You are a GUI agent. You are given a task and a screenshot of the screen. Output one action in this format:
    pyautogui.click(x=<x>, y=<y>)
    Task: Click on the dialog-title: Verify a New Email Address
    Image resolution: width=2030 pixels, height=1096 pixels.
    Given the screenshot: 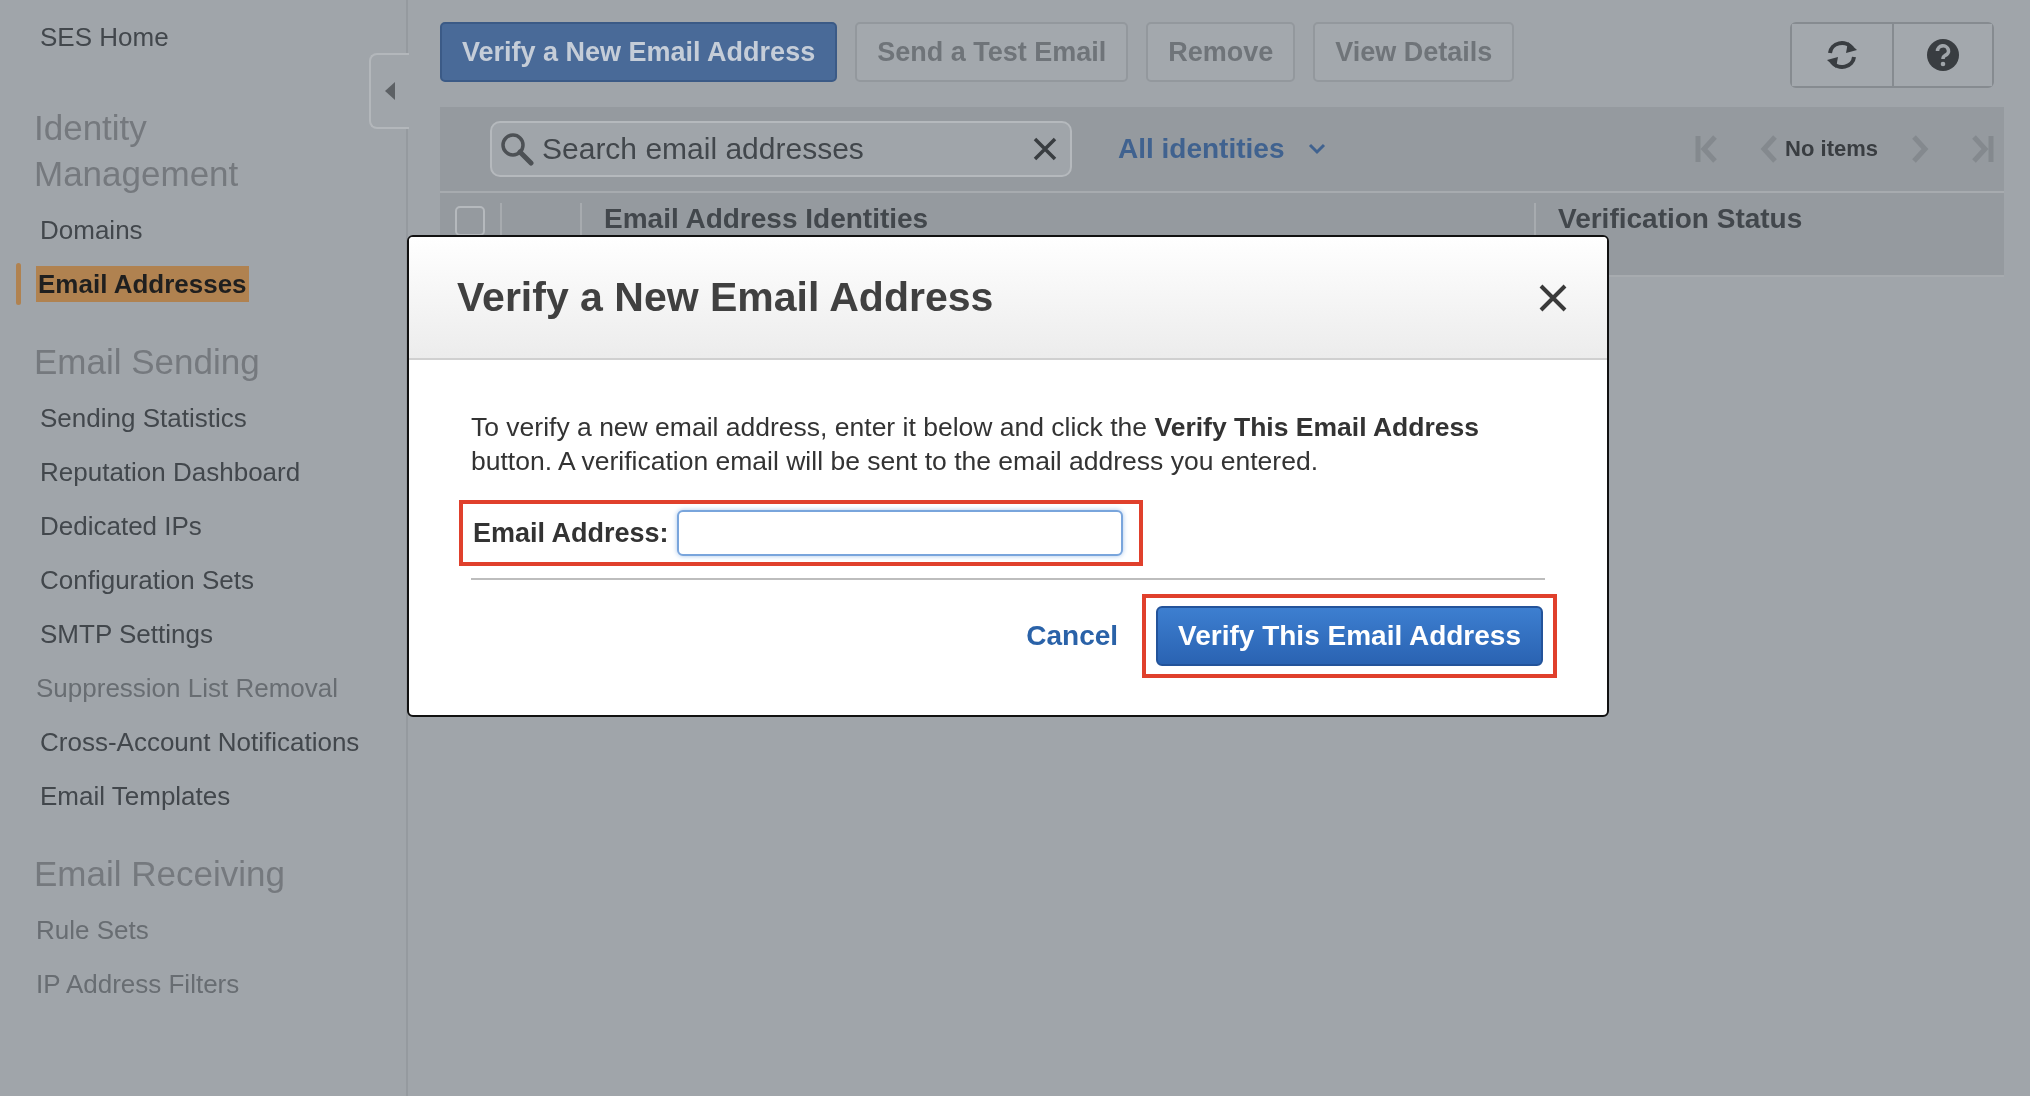 What is the action you would take?
    pyautogui.click(x=725, y=297)
    